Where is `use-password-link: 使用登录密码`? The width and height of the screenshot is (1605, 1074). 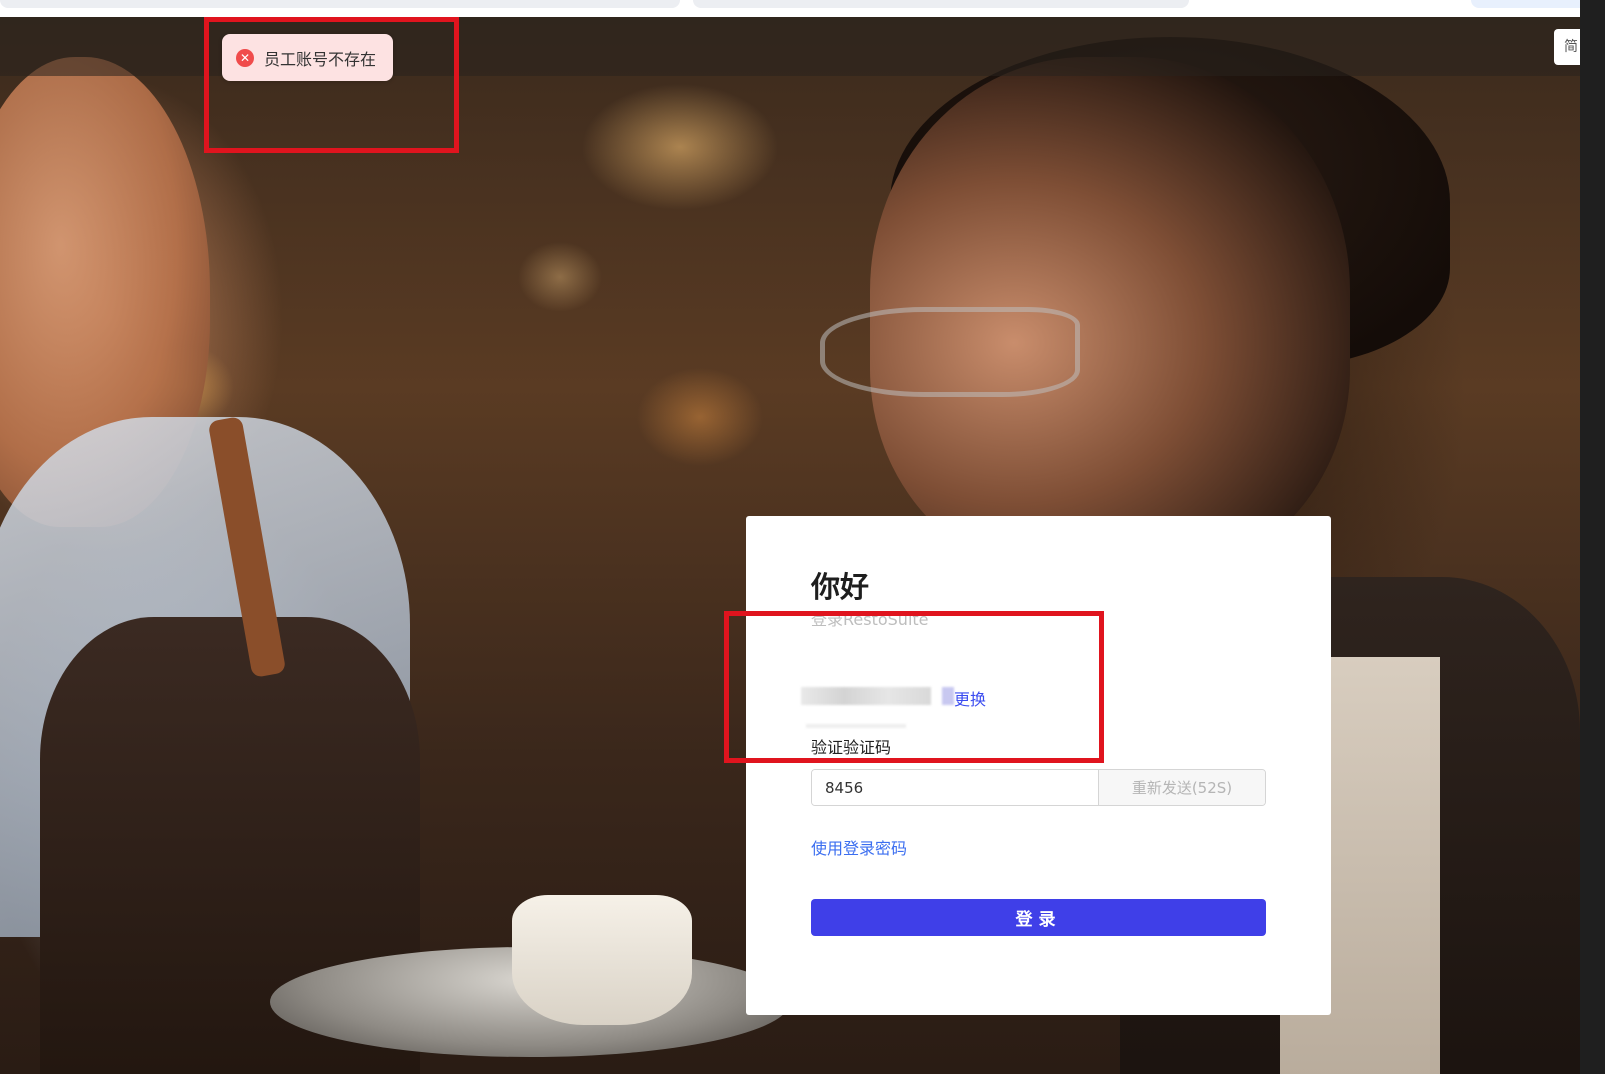 use-password-link: 使用登录密码 is located at coordinates (859, 847).